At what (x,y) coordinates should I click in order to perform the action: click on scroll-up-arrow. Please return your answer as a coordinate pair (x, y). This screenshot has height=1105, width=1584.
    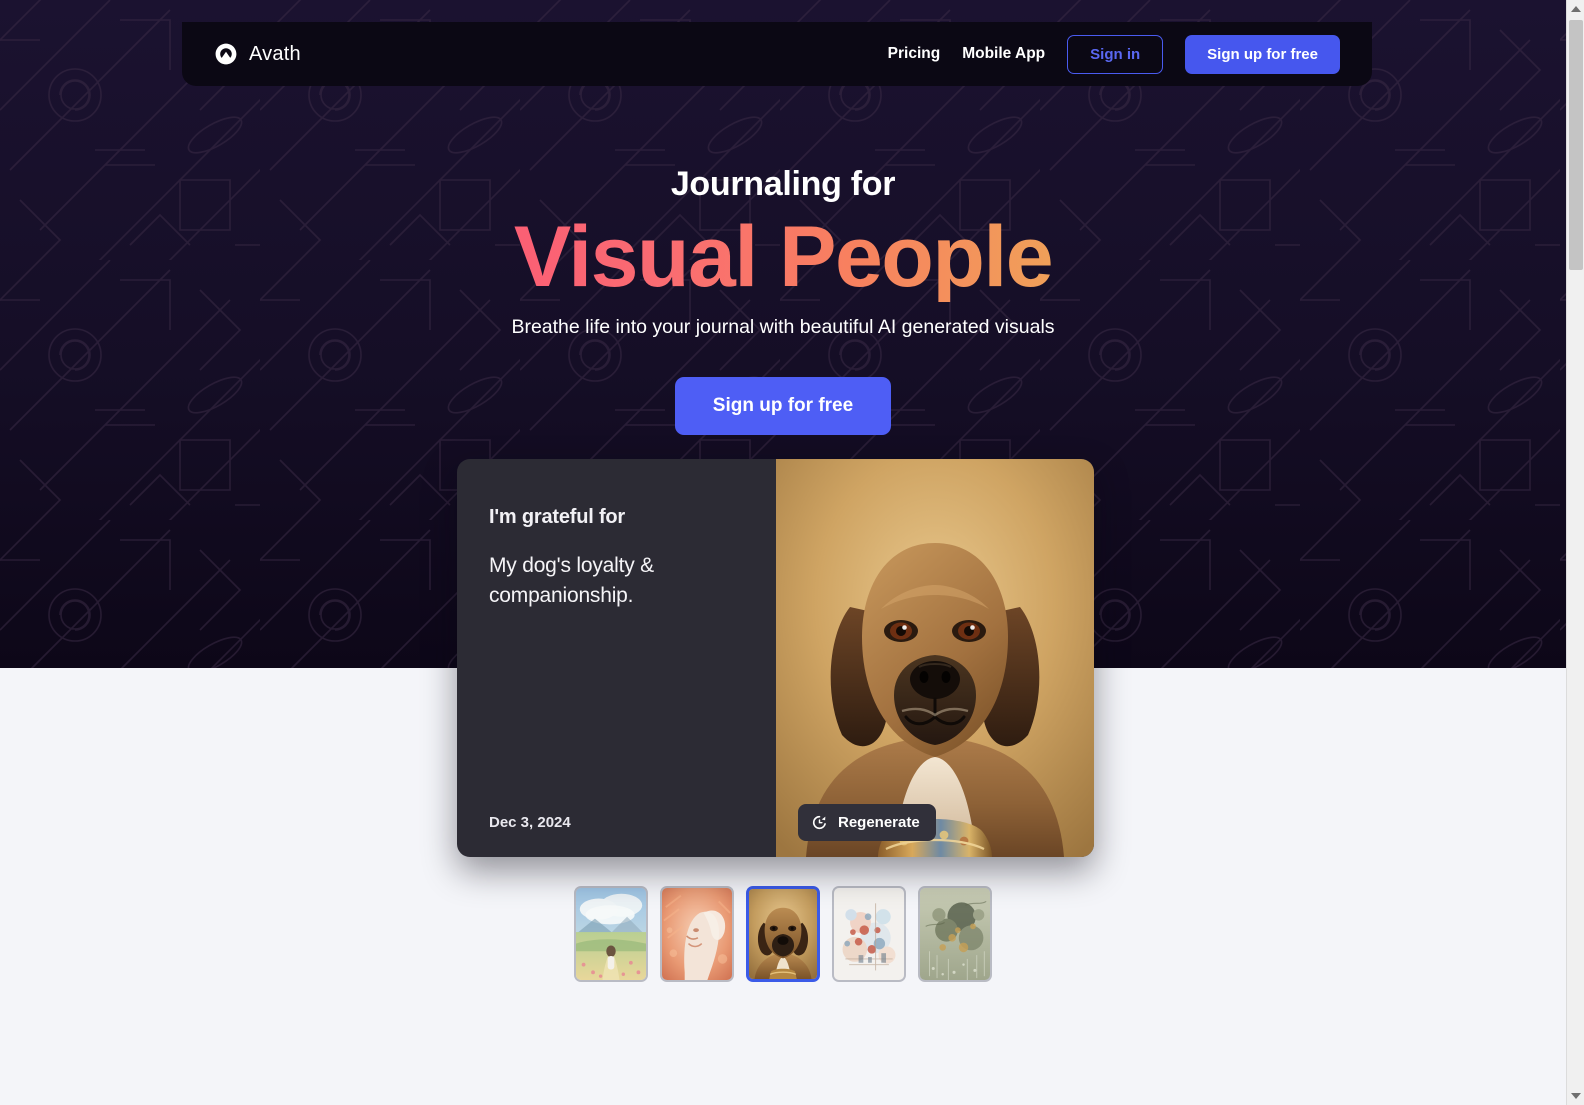
    Looking at the image, I should click on (1575, 9).